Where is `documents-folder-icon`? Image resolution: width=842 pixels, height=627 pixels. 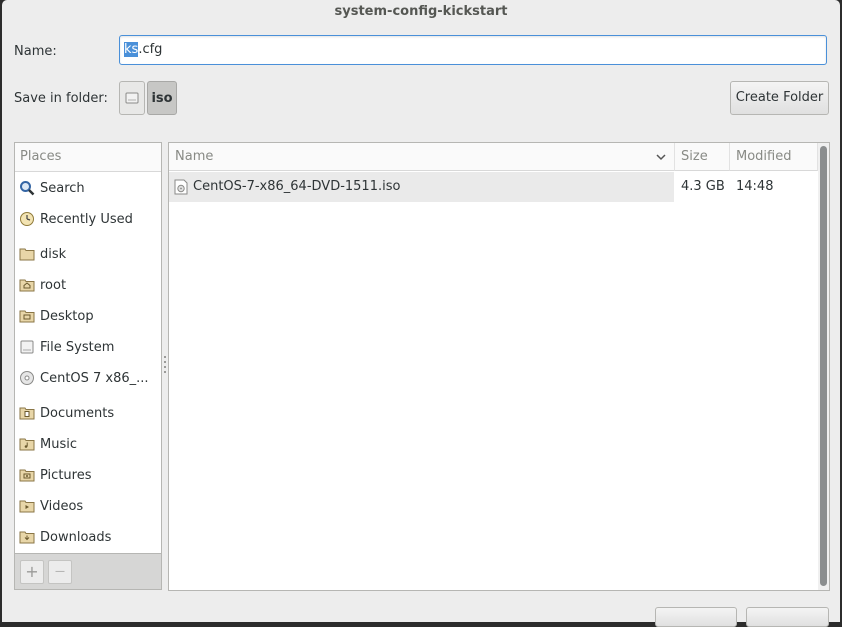 documents-folder-icon is located at coordinates (27, 413).